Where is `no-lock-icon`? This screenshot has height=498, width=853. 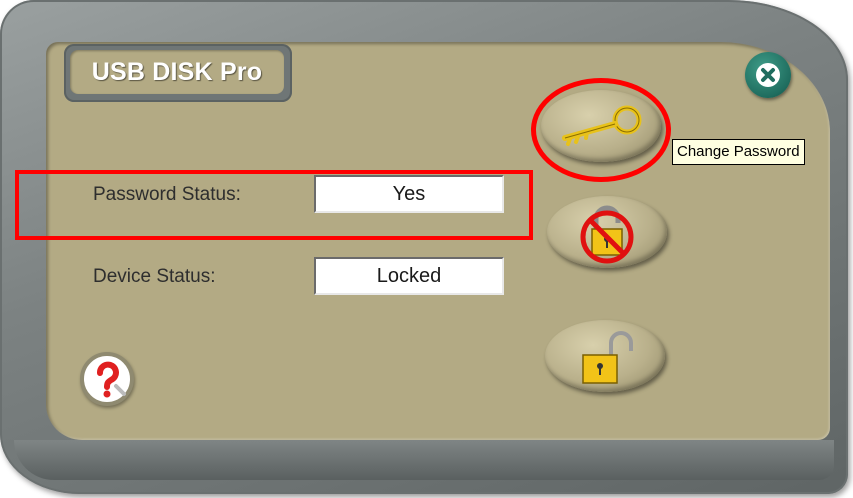 no-lock-icon is located at coordinates (607, 234).